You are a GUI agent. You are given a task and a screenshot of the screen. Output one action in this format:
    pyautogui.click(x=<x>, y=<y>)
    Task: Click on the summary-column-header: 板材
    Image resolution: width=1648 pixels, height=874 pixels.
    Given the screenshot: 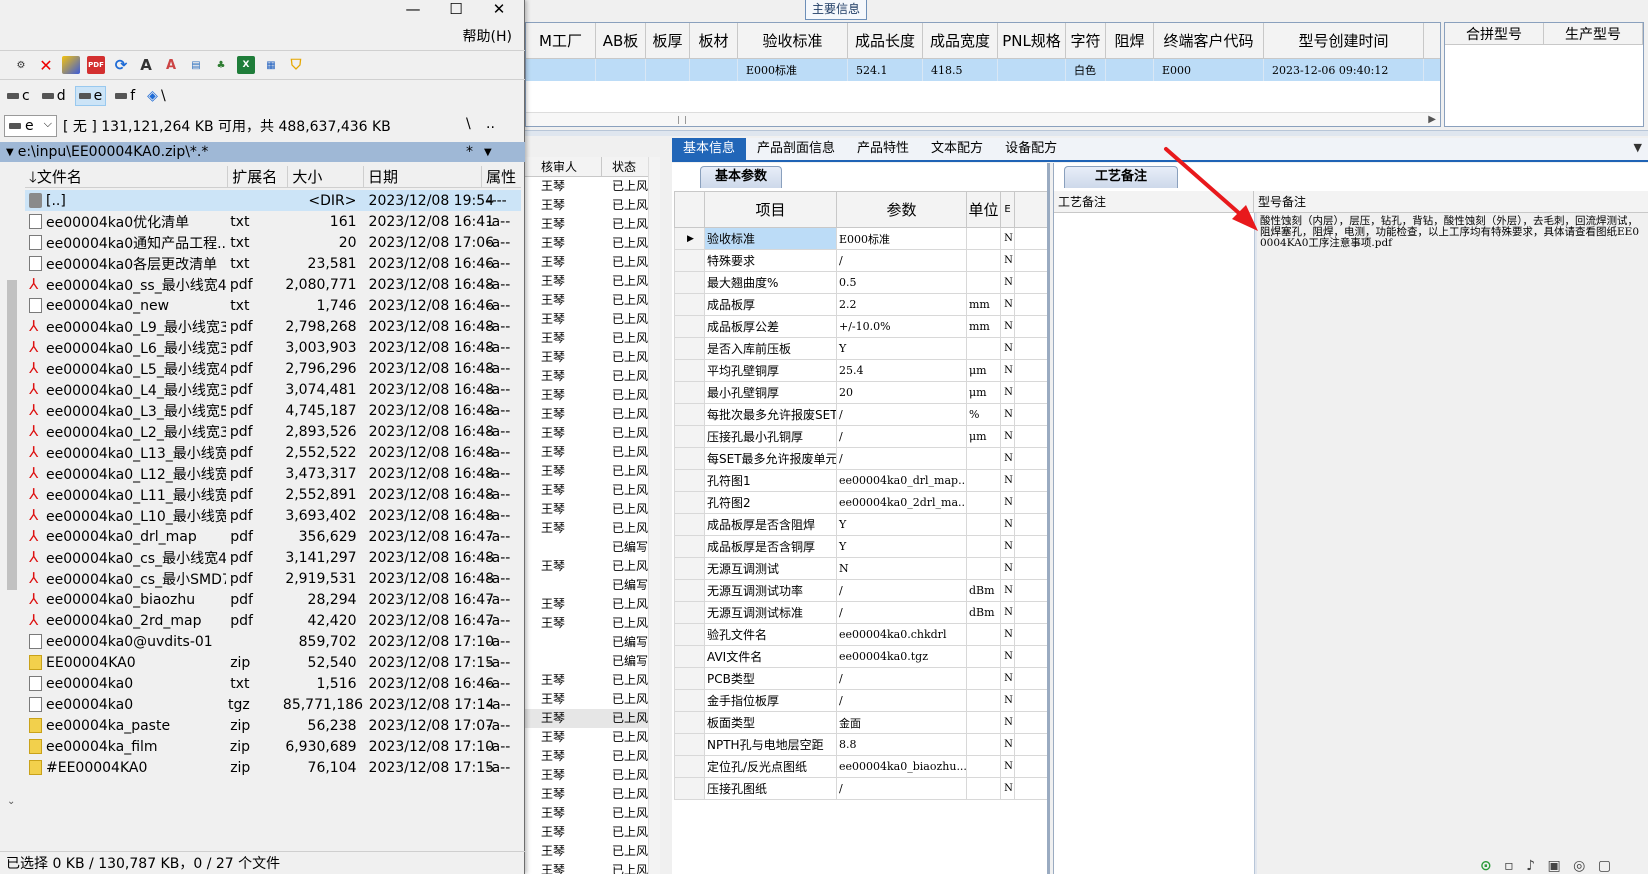 What is the action you would take?
    pyautogui.click(x=714, y=40)
    